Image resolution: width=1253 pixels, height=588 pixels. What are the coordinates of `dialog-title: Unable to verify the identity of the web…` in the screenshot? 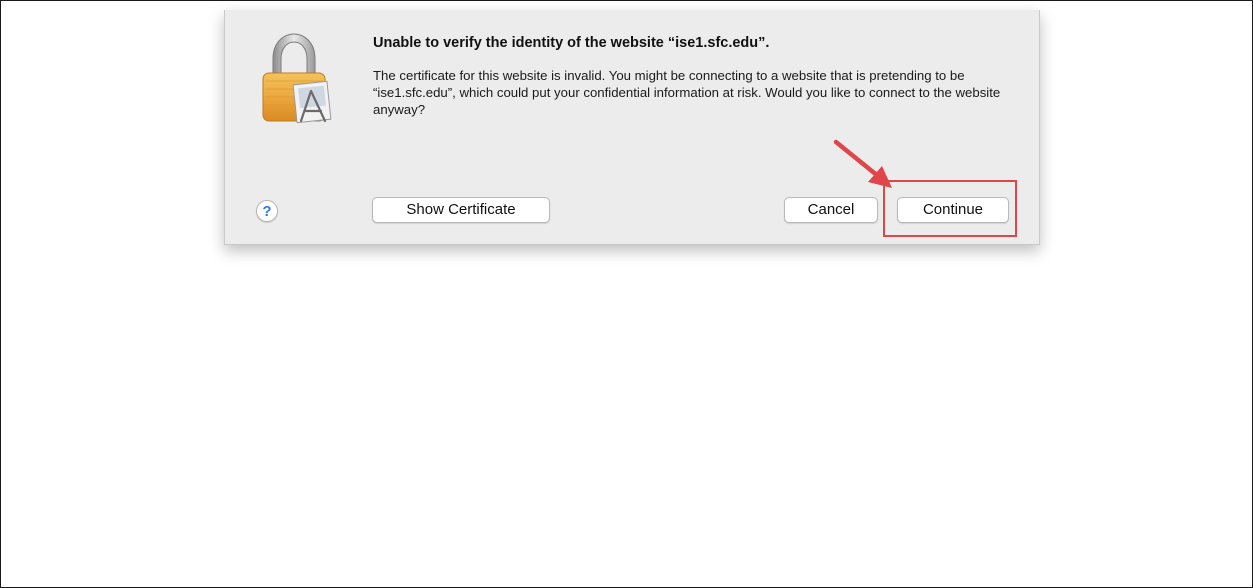 It's located at (571, 43).